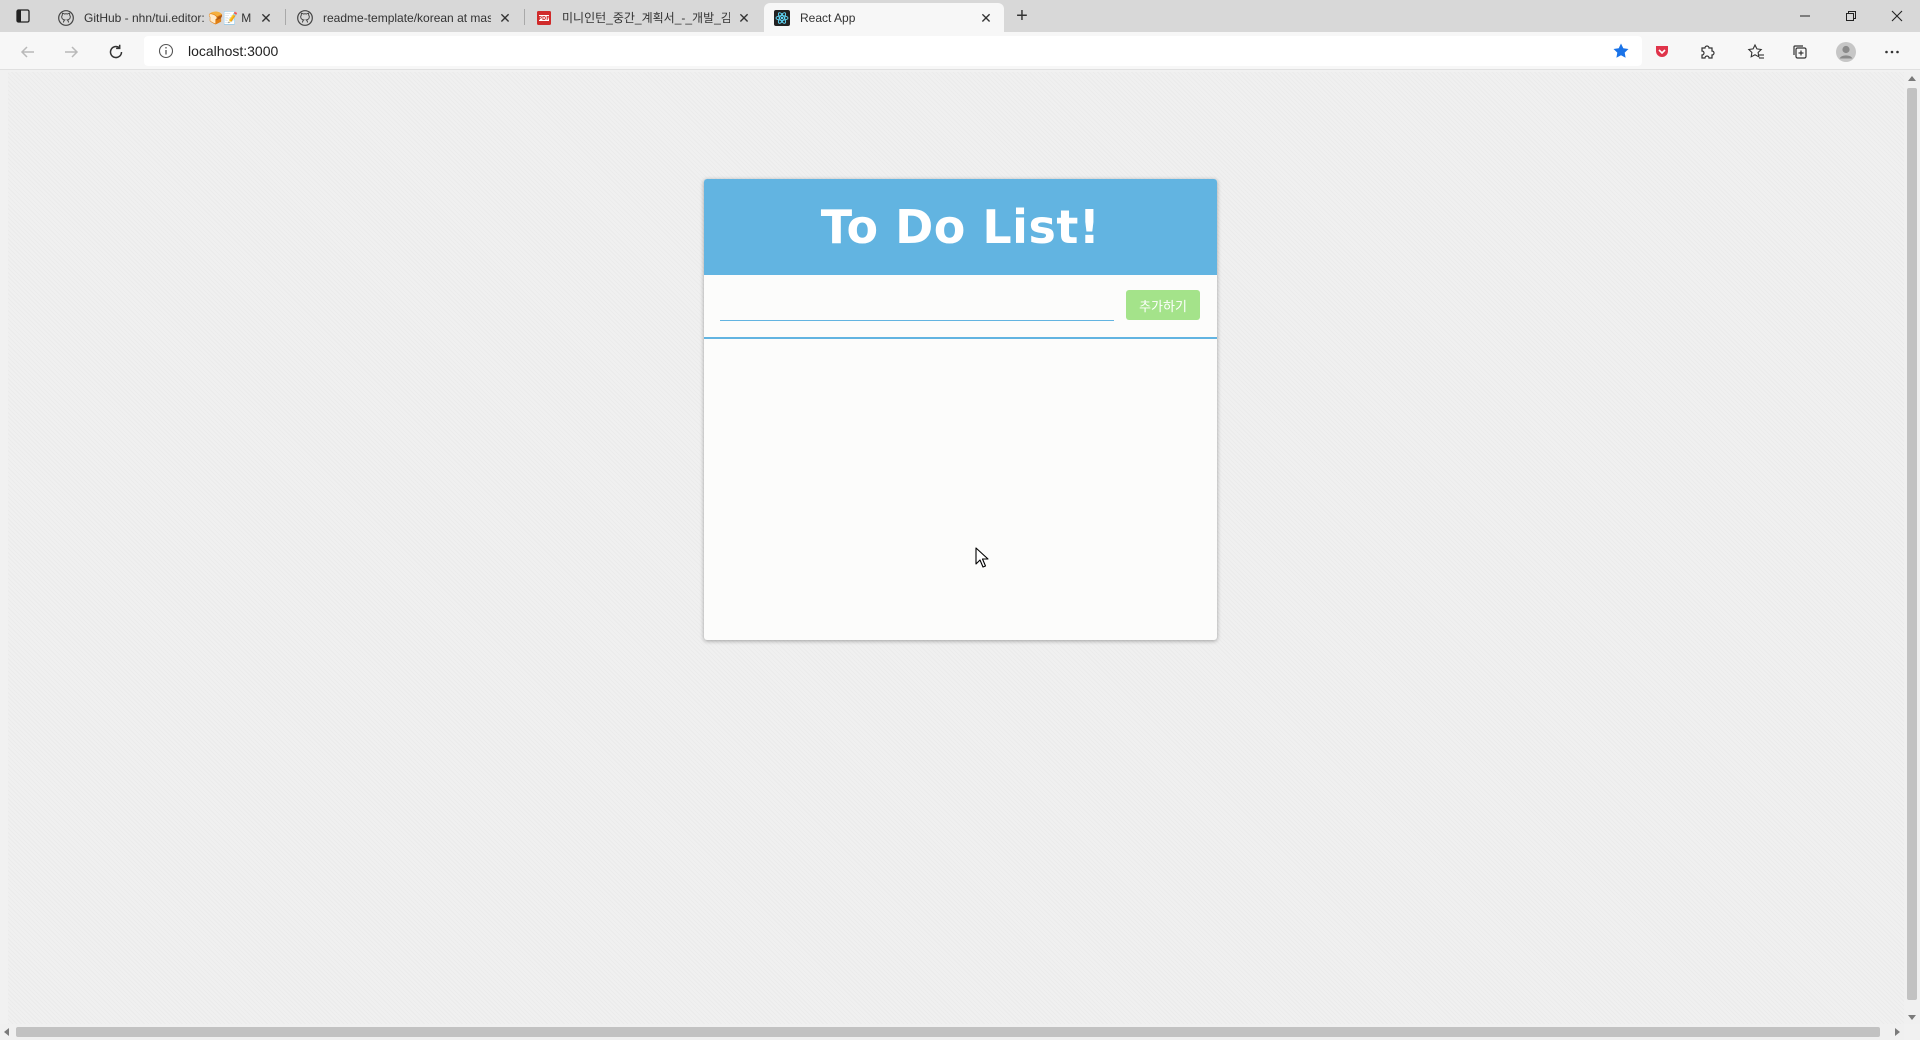 The width and height of the screenshot is (1920, 1040). I want to click on back-arrow-icon, so click(28, 52).